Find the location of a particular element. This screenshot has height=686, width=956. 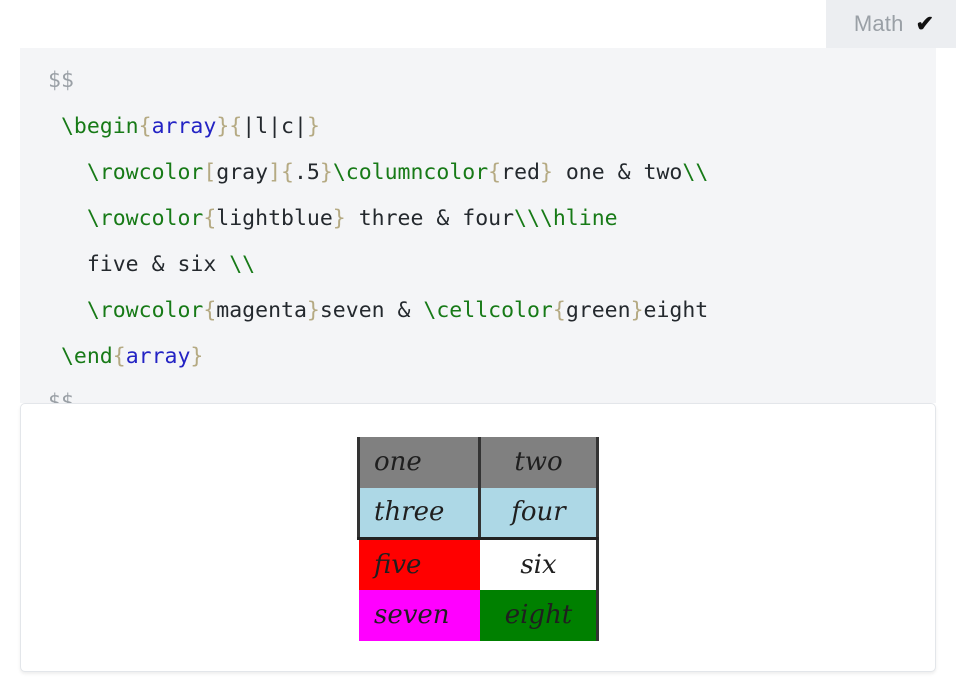

code-token-plain: one & two is located at coordinates (617, 172).